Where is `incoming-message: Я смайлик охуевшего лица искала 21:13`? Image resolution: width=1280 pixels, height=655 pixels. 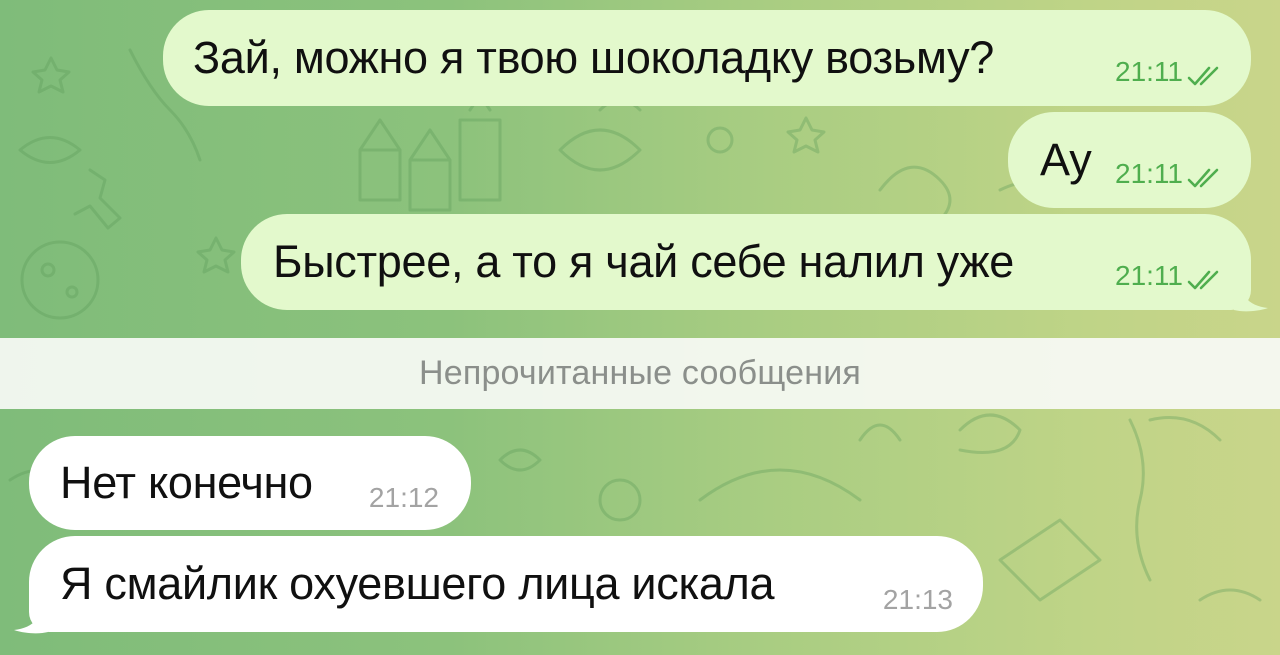 incoming-message: Я смайлик охуевшего лица искала 21:13 is located at coordinates (506, 584).